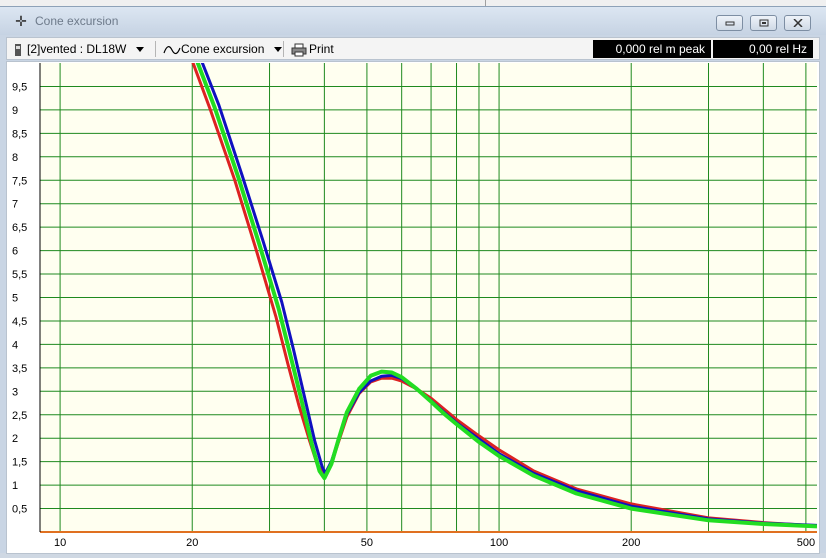 This screenshot has height=558, width=826. Describe the element at coordinates (652, 49) in the screenshot. I see `excursion-readout: 0,000 rel m peak` at that location.